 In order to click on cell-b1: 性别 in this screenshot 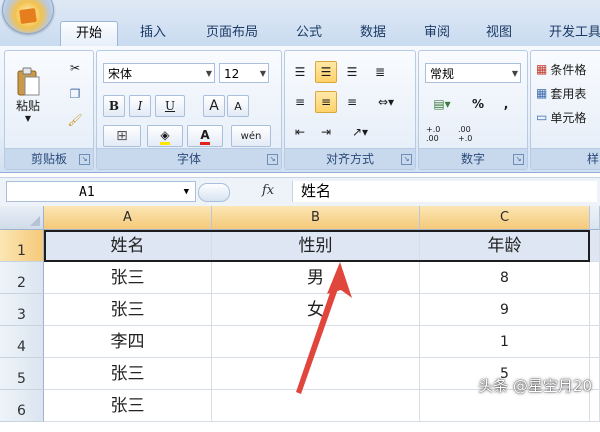, I will do `click(316, 246)`.